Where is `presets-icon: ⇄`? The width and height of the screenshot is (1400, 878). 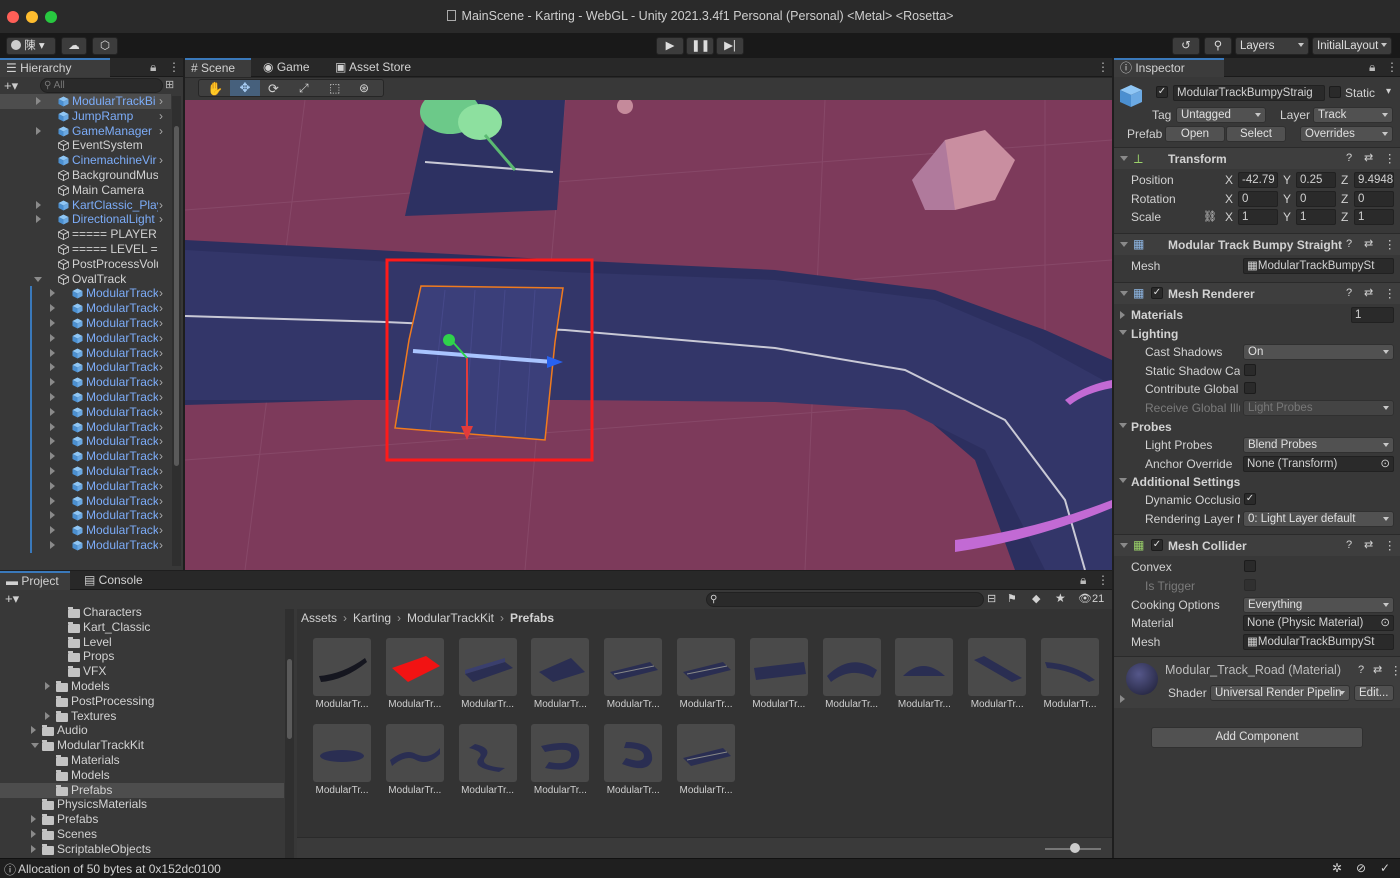
presets-icon: ⇄ is located at coordinates (1377, 669).